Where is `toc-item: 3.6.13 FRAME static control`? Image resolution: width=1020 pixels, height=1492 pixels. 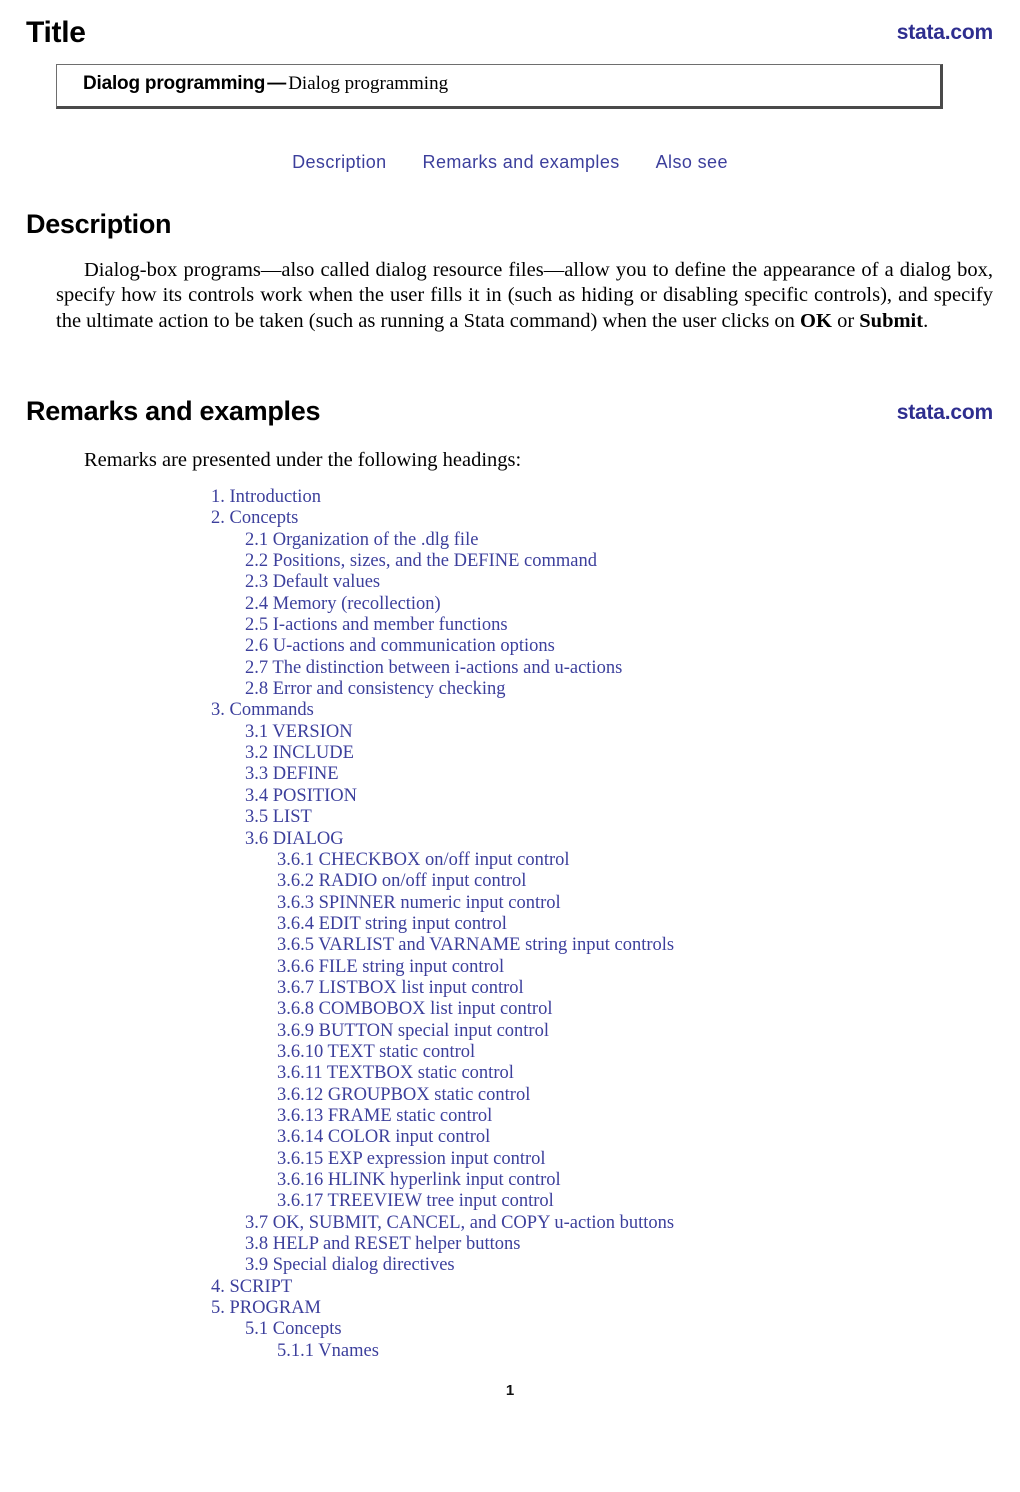
toc-item: 3.6.13 FRAME static control is located at coordinates (510, 1116).